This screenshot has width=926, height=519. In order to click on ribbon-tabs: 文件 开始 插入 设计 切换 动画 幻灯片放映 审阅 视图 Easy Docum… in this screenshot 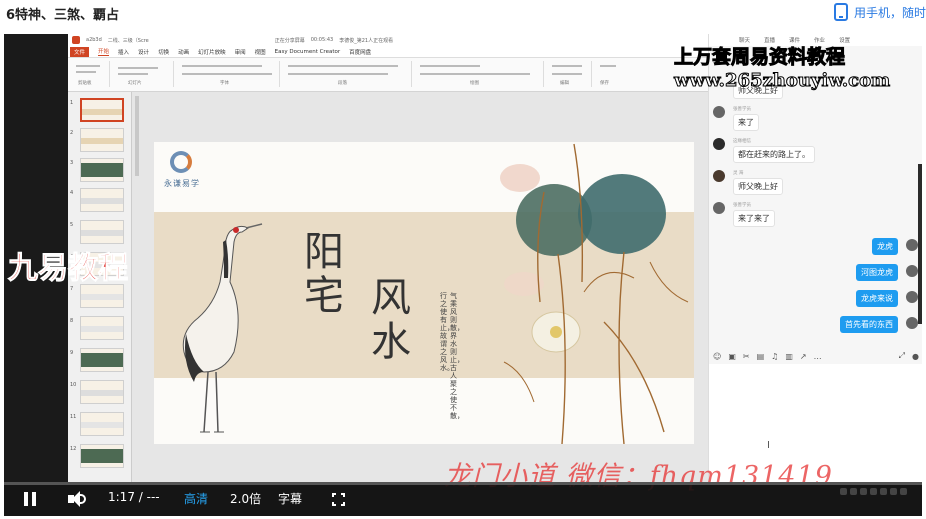, I will do `click(388, 52)`.